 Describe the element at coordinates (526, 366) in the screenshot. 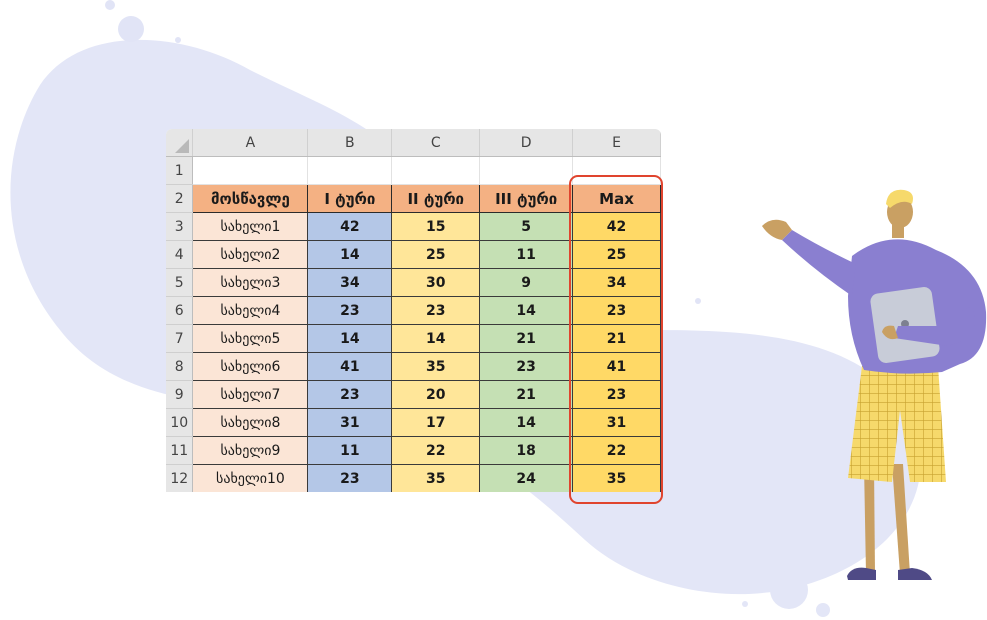

I see `cell-round-3: 23` at that location.